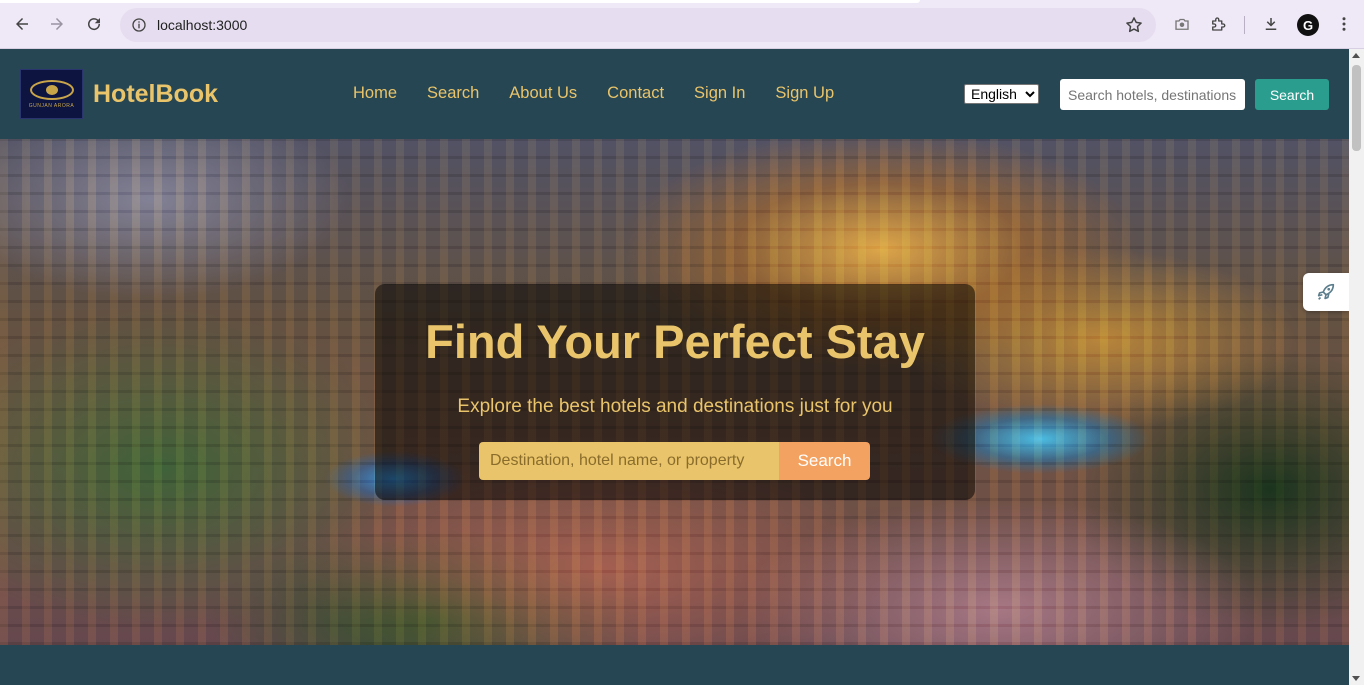 The width and height of the screenshot is (1364, 685). What do you see at coordinates (1344, 24) in the screenshot?
I see `more-menu-icon` at bounding box center [1344, 24].